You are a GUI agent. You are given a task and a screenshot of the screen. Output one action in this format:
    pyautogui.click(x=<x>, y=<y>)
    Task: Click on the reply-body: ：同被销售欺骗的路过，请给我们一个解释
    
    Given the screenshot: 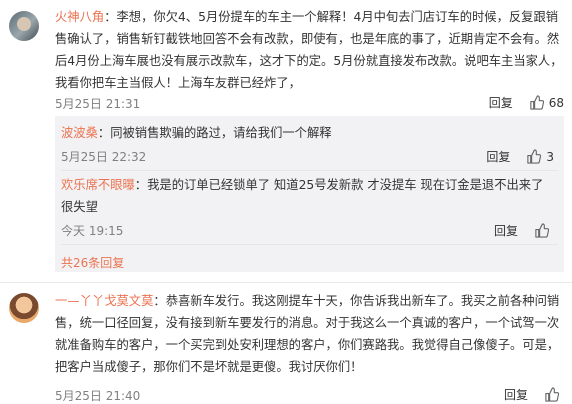 What is the action you would take?
    pyautogui.click(x=214, y=133)
    